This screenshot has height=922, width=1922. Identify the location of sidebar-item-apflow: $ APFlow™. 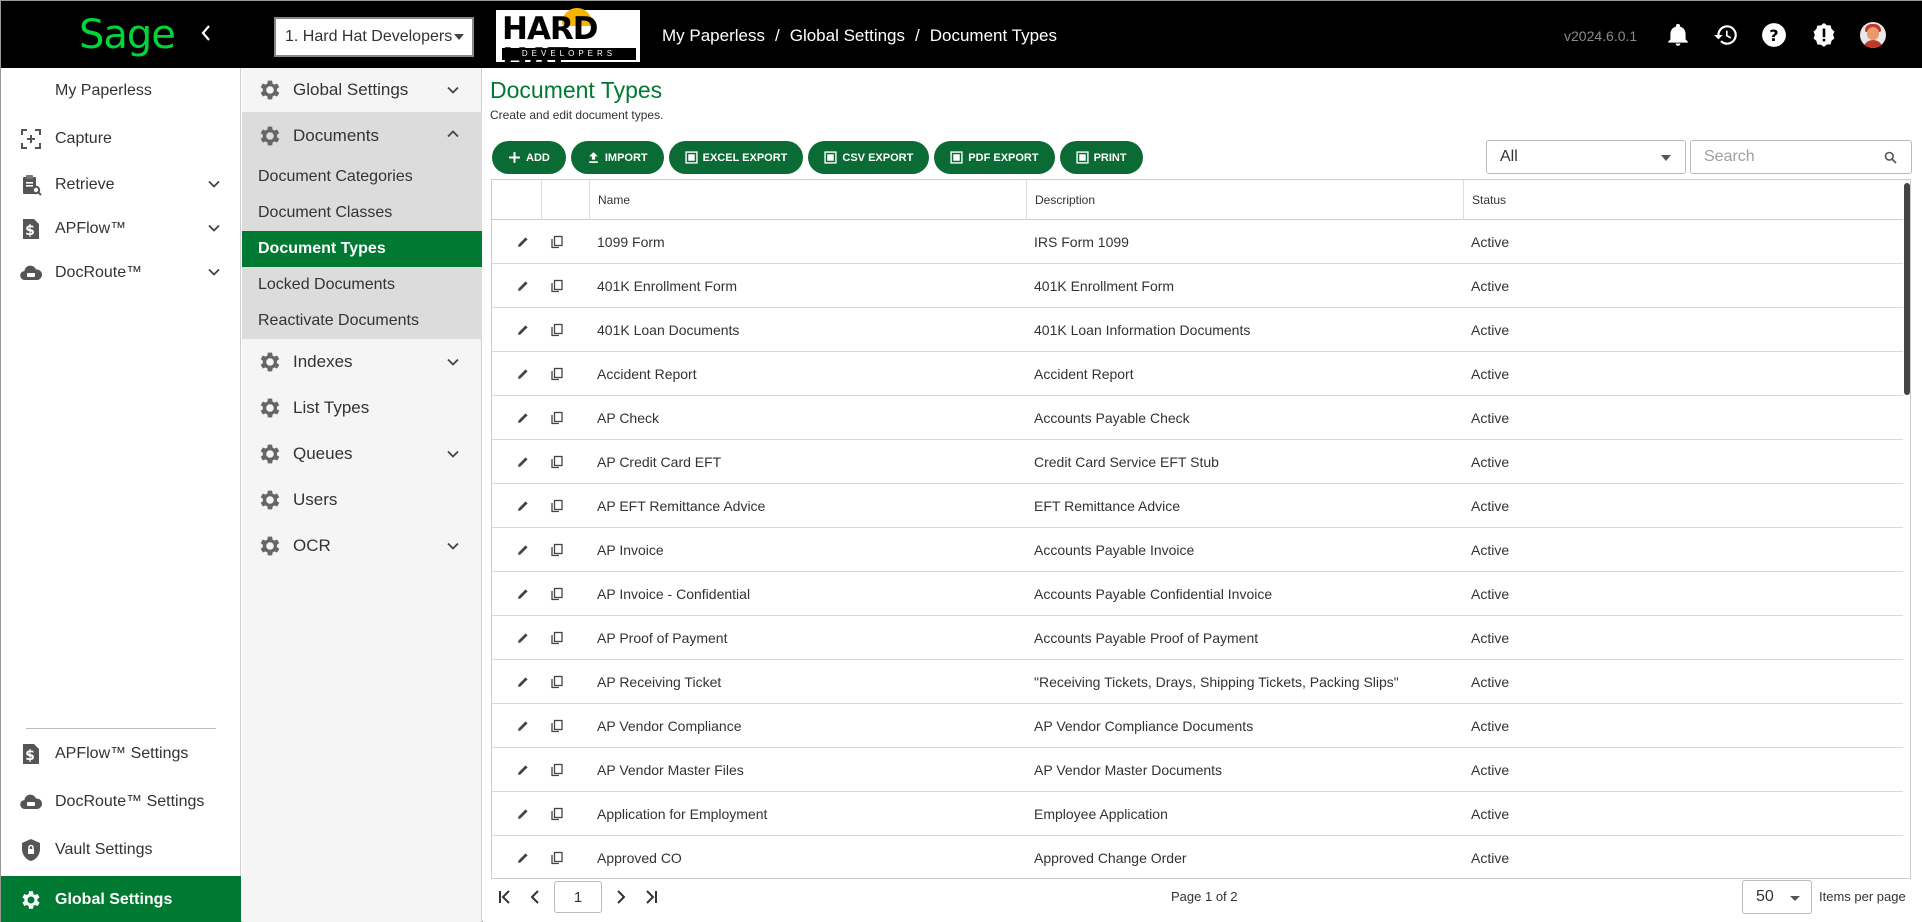
(121, 229).